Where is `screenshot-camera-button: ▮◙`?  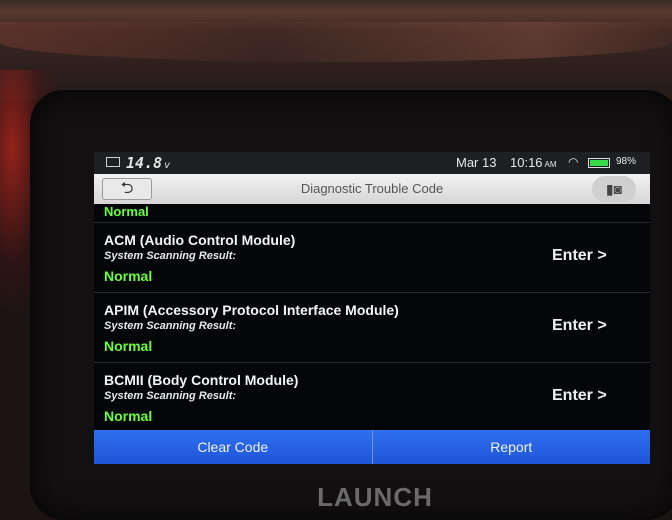 screenshot-camera-button: ▮◙ is located at coordinates (614, 189).